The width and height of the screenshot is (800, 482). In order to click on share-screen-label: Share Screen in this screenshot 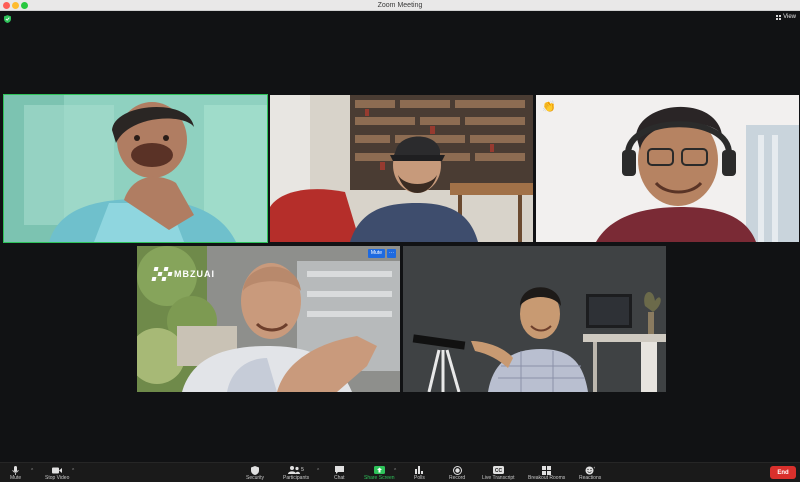, I will do `click(379, 478)`.